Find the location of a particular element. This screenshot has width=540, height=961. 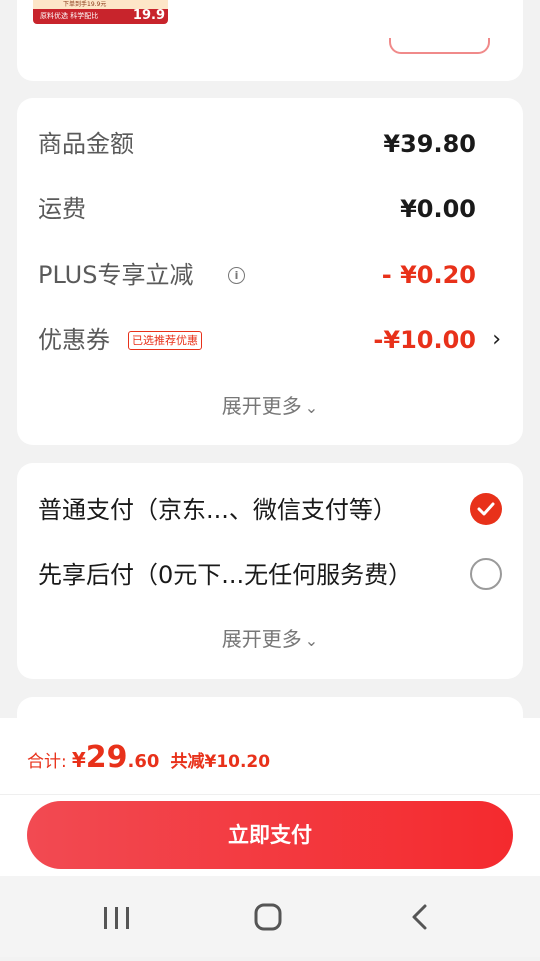

payment-expand-more: 展开更多 ⌄ is located at coordinates (270, 637).